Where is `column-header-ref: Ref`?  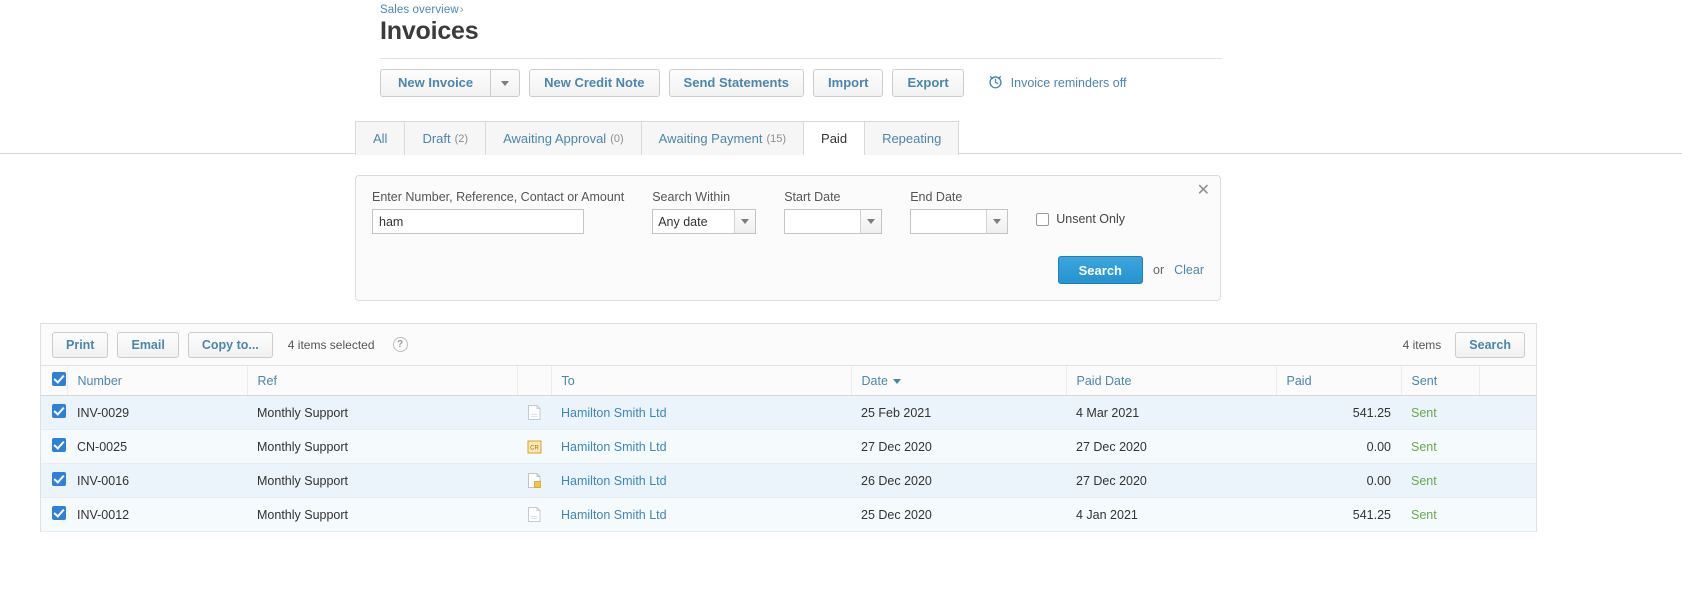
column-header-ref: Ref is located at coordinates (381, 380).